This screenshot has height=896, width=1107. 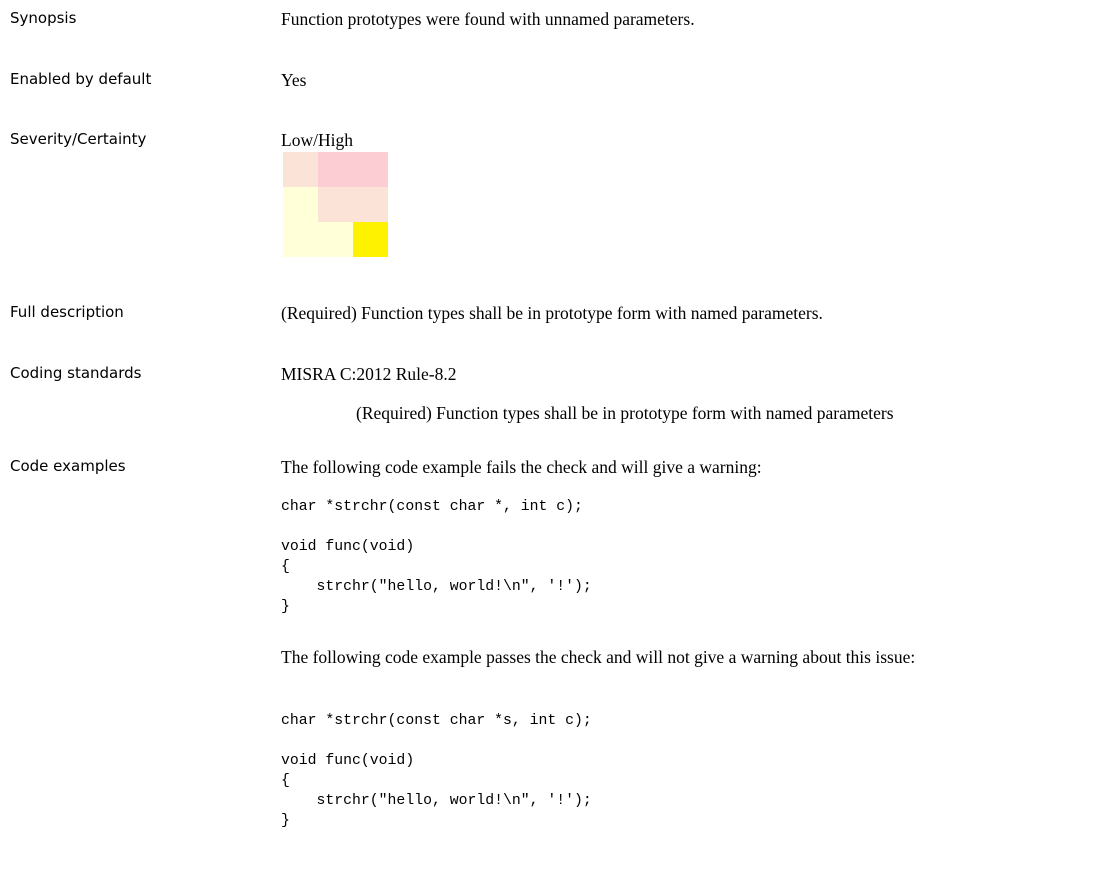 What do you see at coordinates (78, 139) in the screenshot?
I see `severity-label: Severity/Certainty` at bounding box center [78, 139].